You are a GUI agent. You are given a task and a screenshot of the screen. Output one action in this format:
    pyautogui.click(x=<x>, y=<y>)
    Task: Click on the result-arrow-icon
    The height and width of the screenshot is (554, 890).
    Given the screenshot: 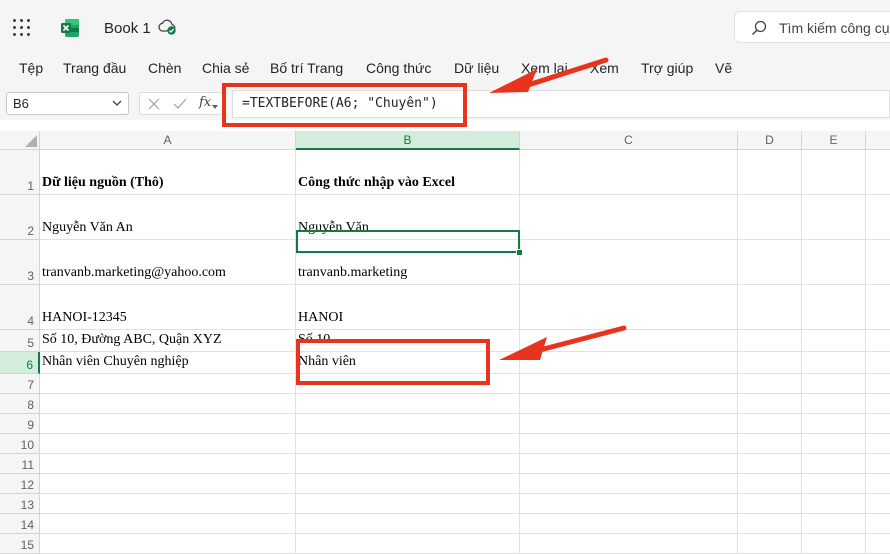 What is the action you would take?
    pyautogui.click(x=523, y=348)
    